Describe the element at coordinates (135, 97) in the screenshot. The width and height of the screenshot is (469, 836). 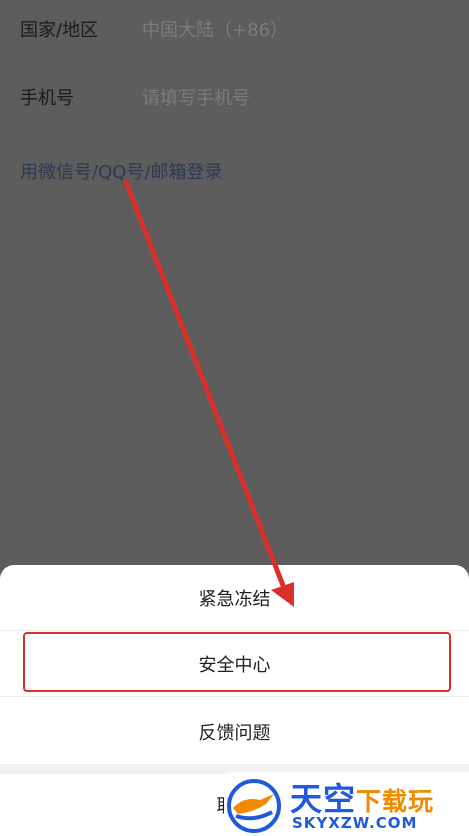
I see `phone-number-row: 手机号 请填写手机号` at that location.